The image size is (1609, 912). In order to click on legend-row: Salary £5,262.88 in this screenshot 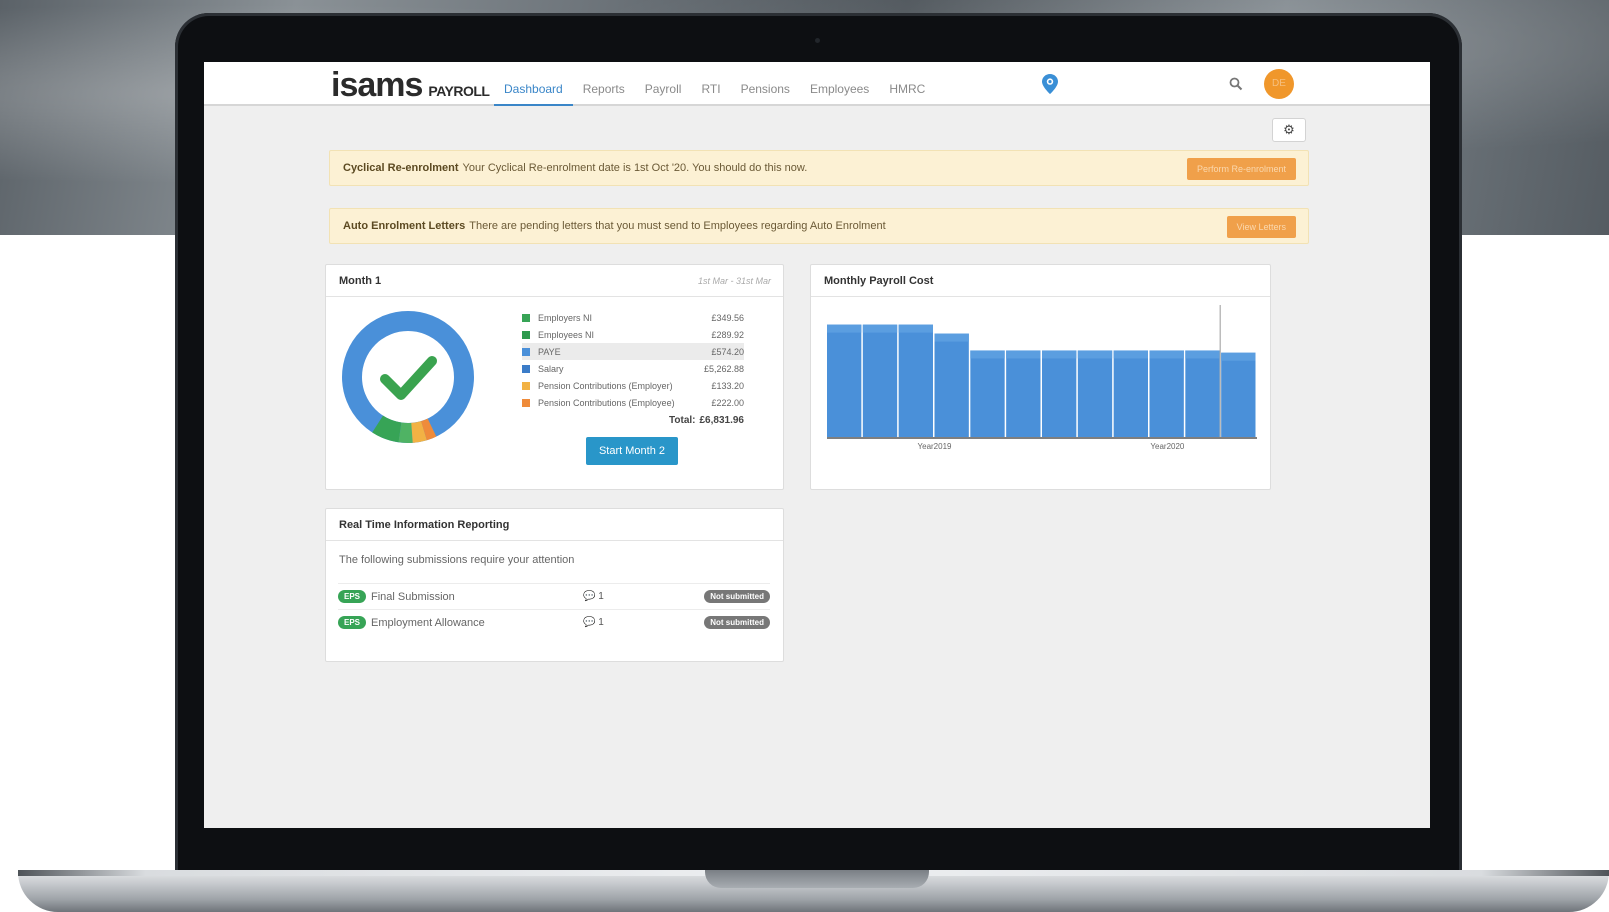, I will do `click(633, 368)`.